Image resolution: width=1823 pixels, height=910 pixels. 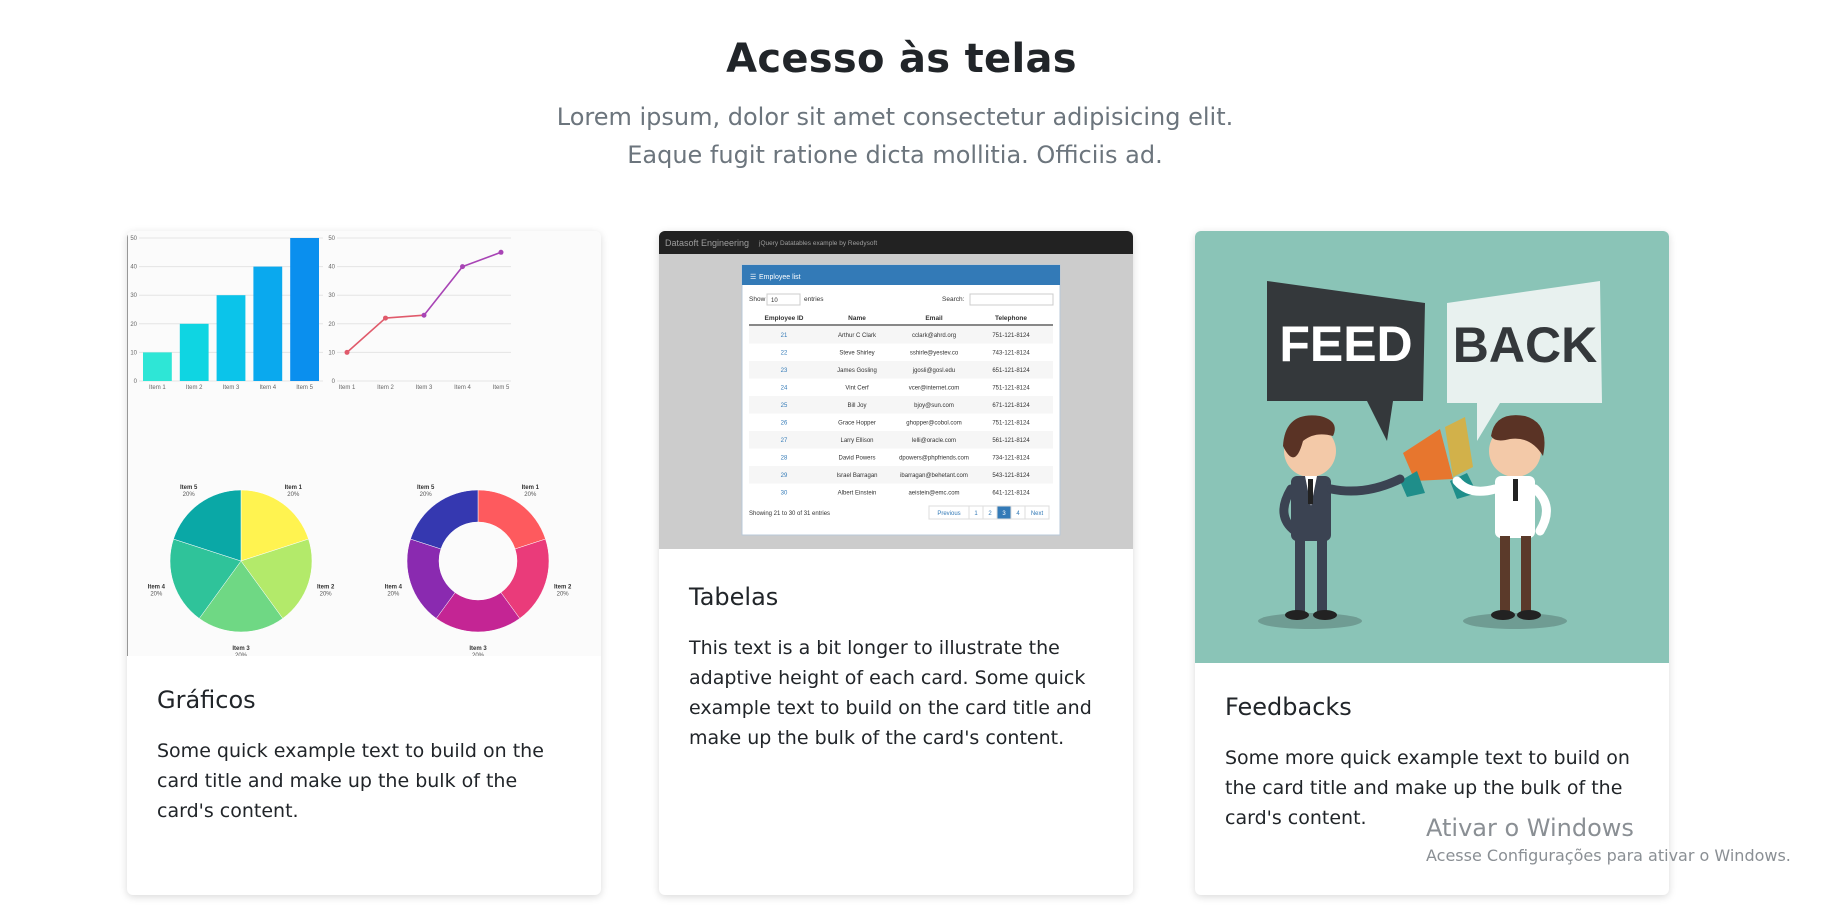 I want to click on card-title: Gráficos, so click(x=206, y=700).